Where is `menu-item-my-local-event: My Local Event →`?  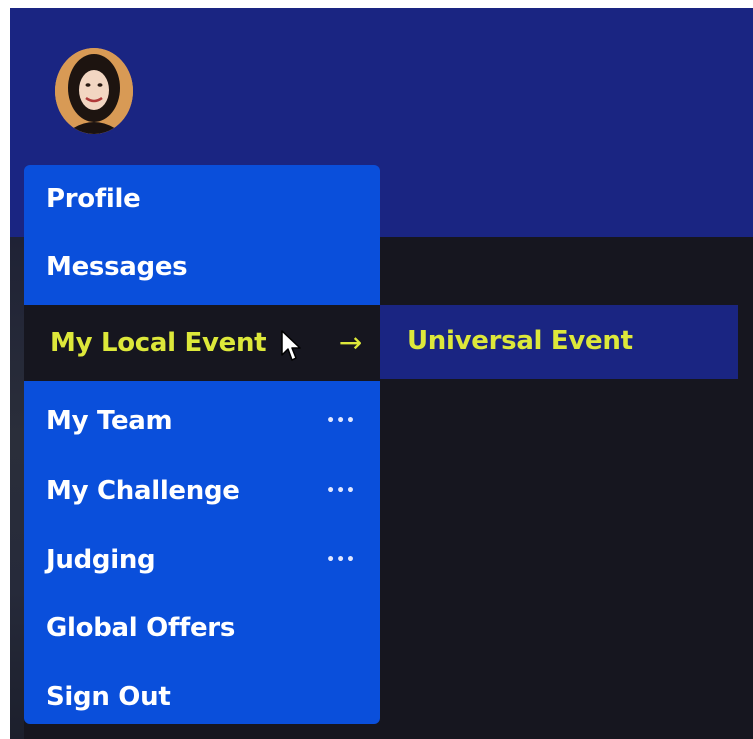
menu-item-my-local-event: My Local Event → is located at coordinates (202, 343).